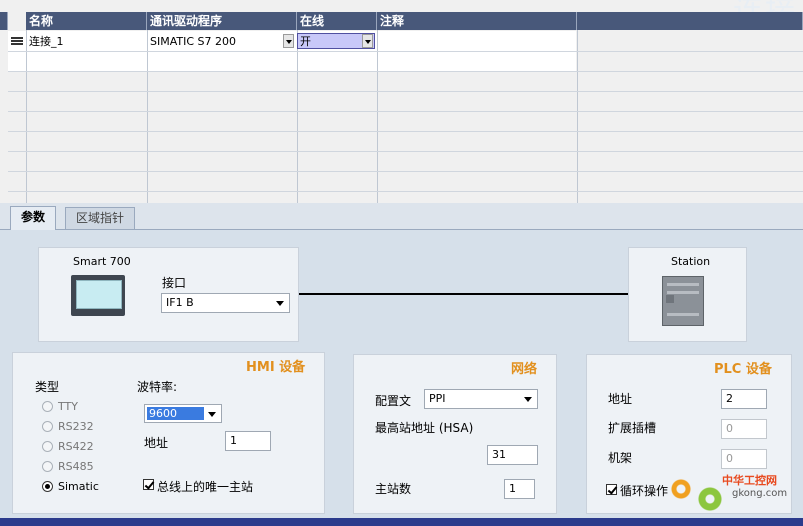  What do you see at coordinates (401, 229) in the screenshot?
I see `tab-divider` at bounding box center [401, 229].